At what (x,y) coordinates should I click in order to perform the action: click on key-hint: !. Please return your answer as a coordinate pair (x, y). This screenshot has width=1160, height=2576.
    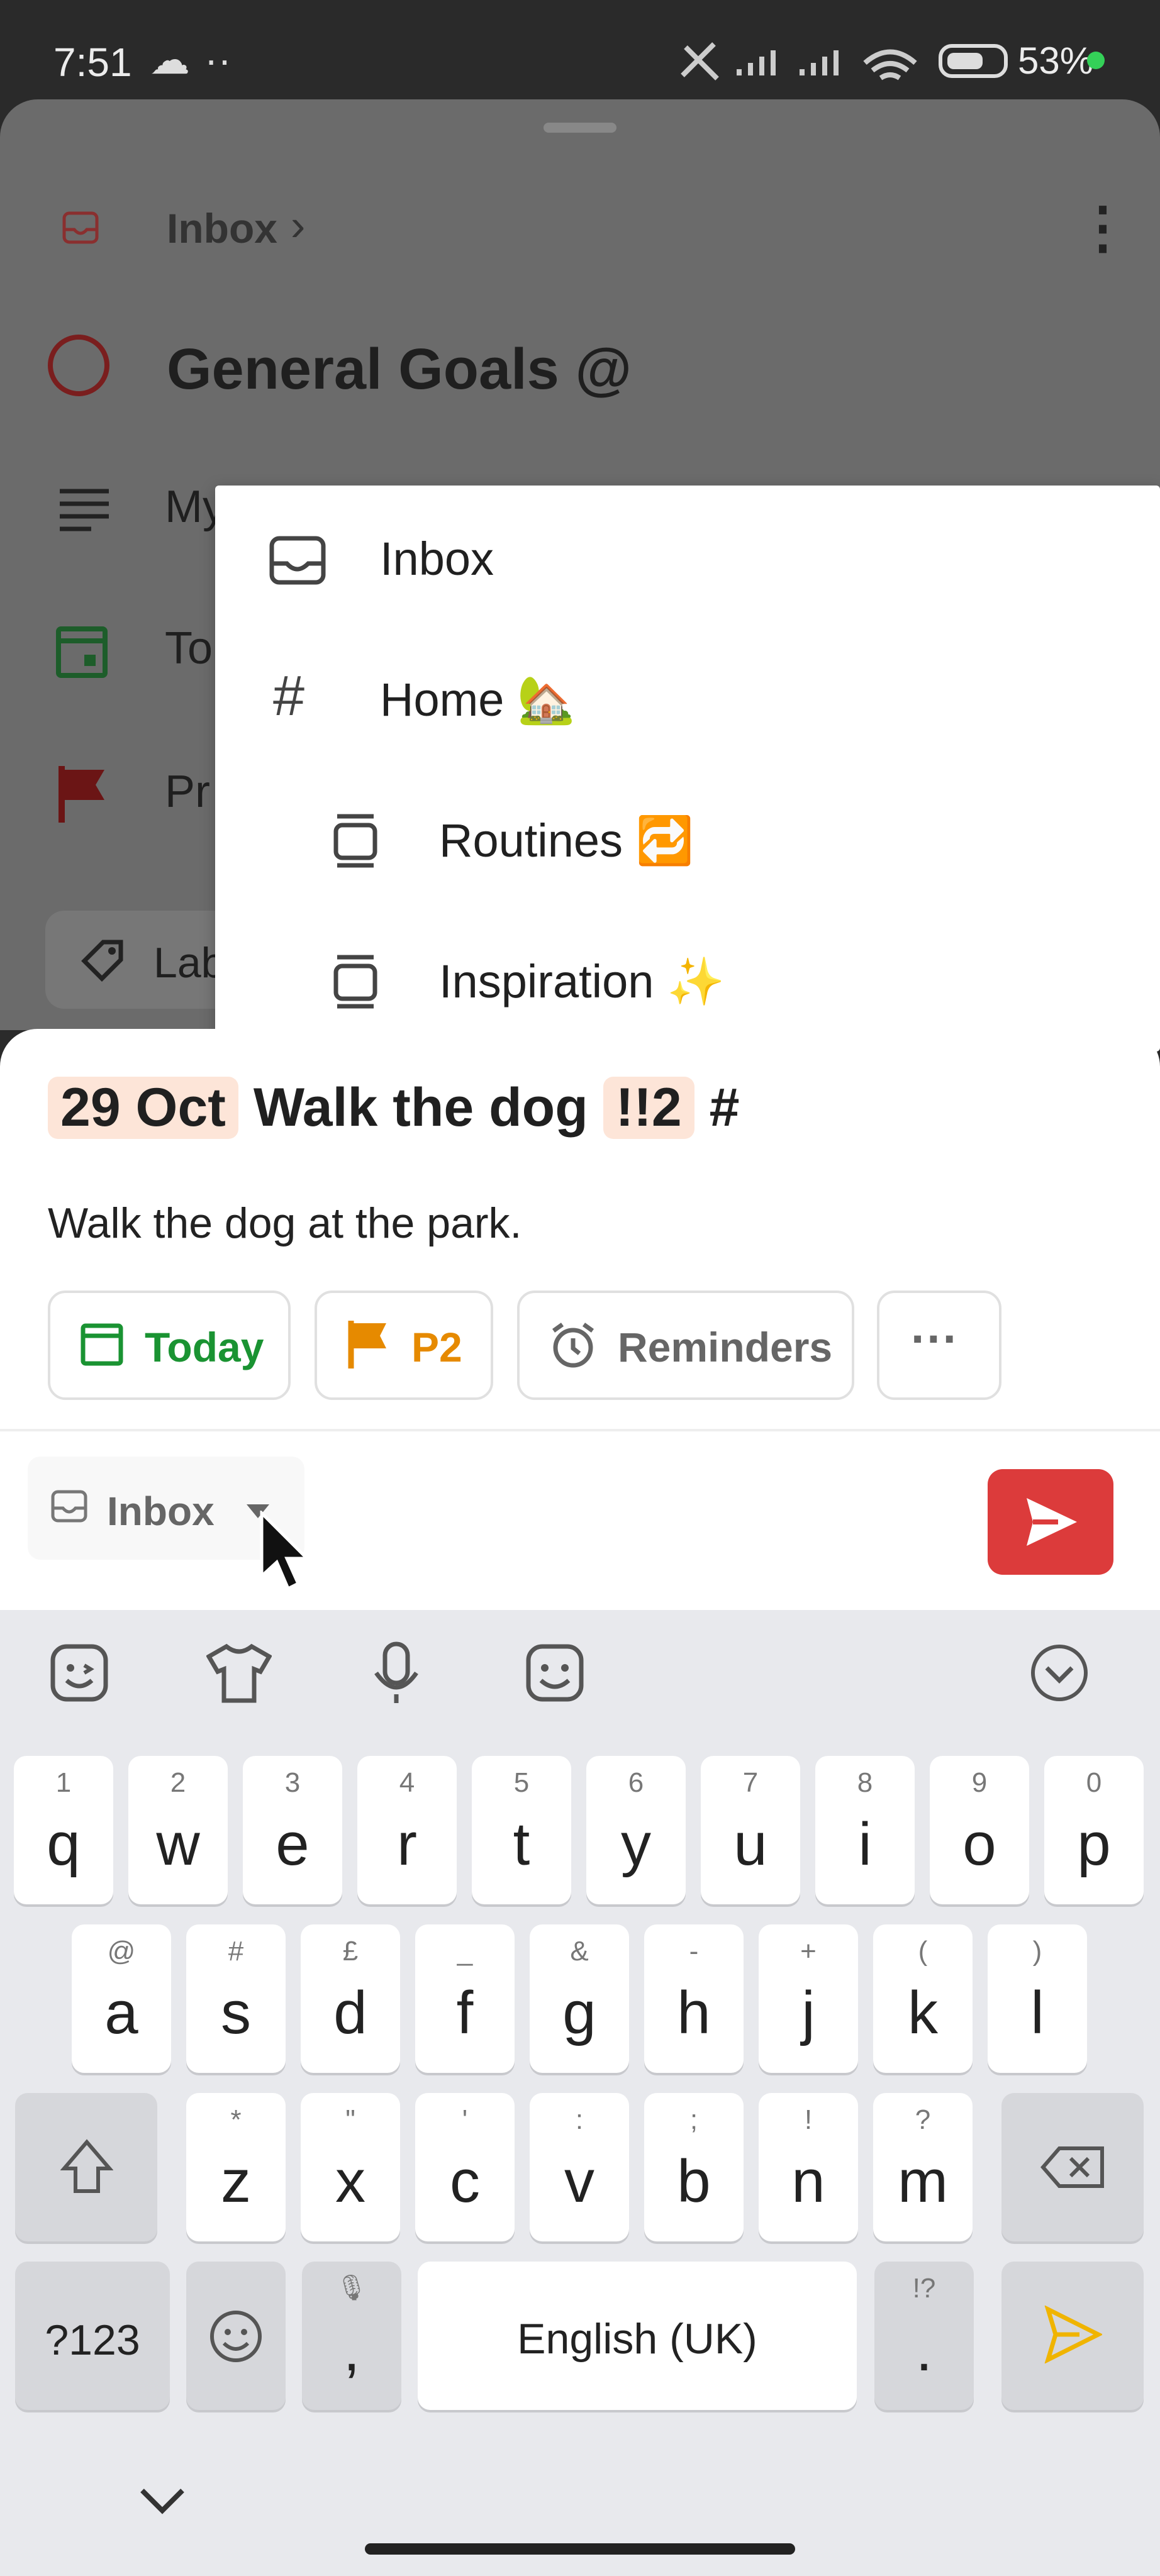
    Looking at the image, I should click on (808, 2119).